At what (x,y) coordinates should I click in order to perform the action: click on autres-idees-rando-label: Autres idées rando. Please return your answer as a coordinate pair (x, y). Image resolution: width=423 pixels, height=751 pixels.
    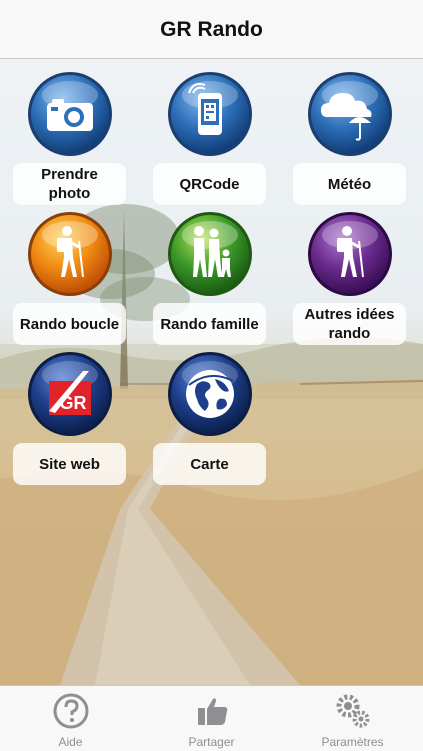
    Looking at the image, I should click on (349, 324).